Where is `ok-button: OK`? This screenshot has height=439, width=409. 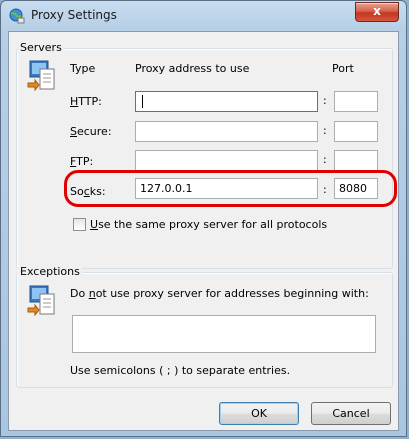 ok-button: OK is located at coordinates (259, 413).